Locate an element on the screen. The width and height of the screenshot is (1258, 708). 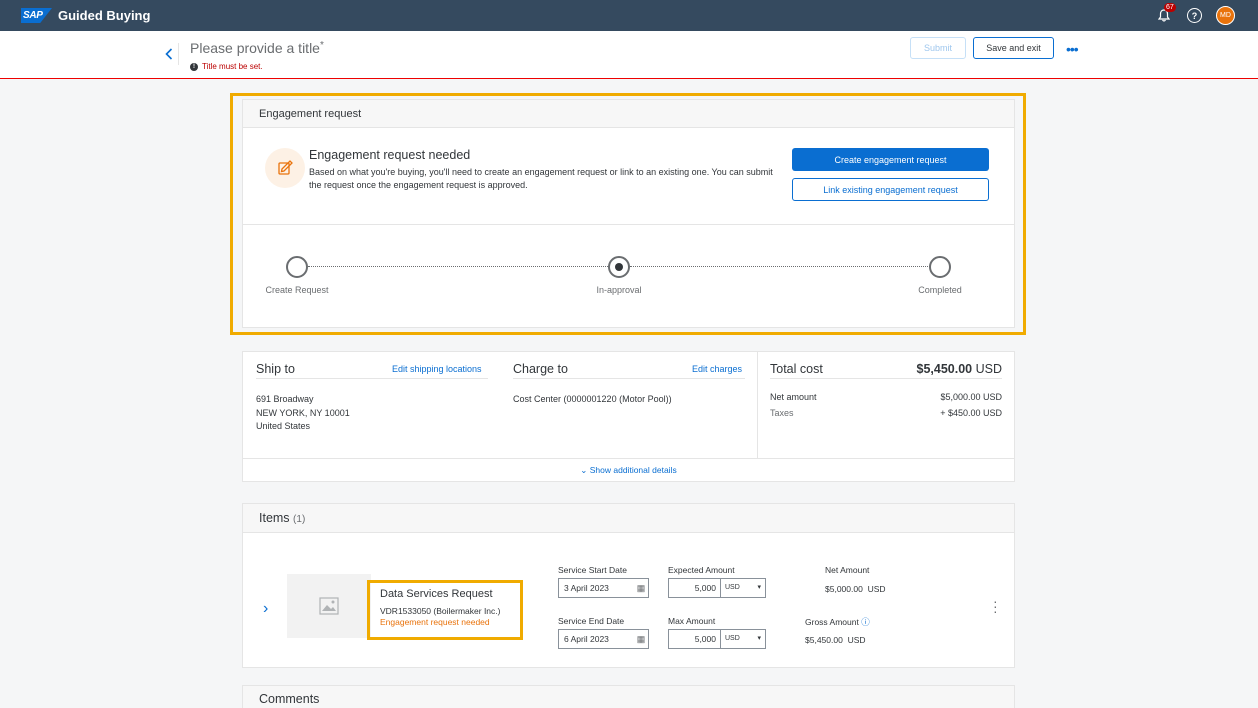
submit-button: Submit is located at coordinates (938, 48).